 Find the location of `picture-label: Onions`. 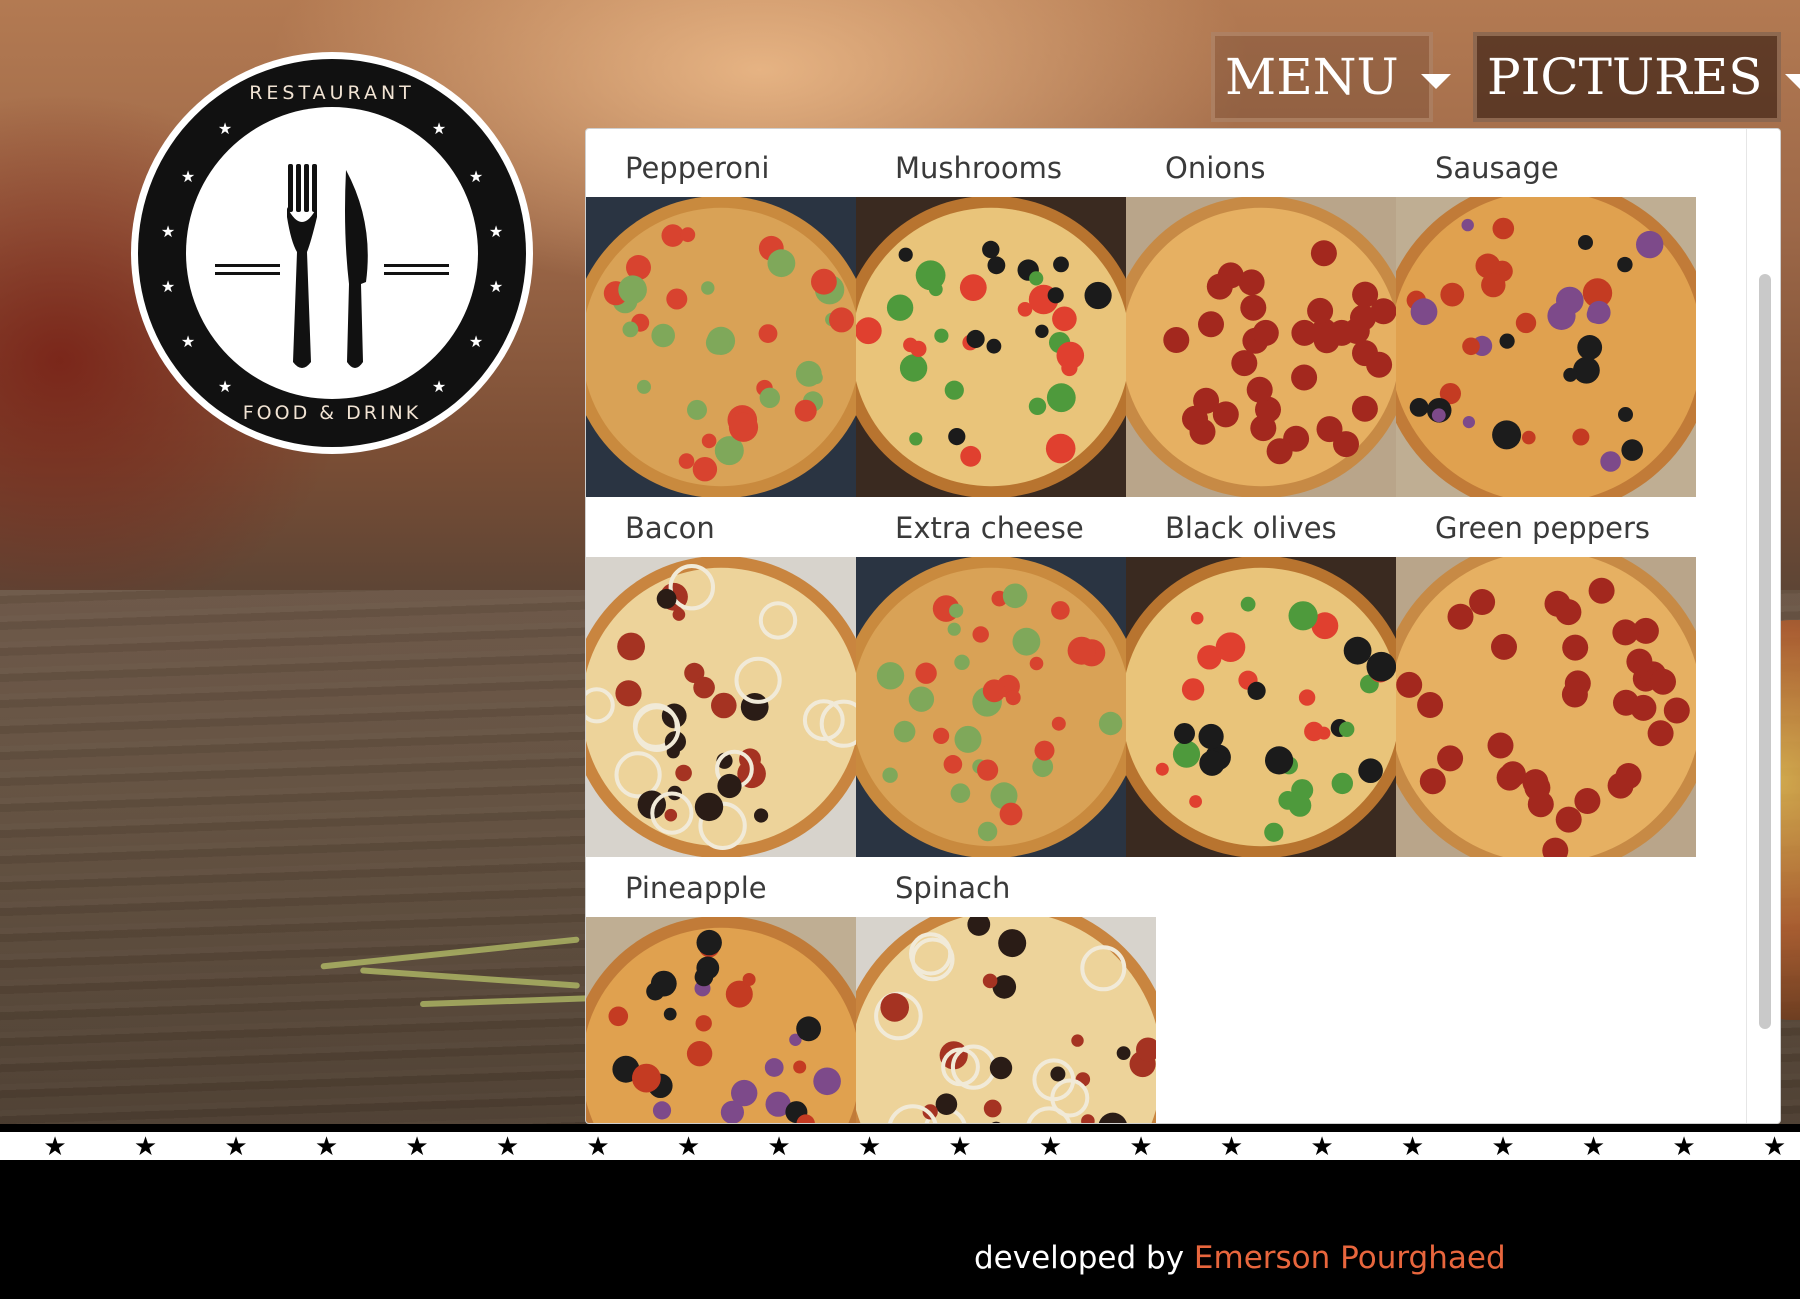

picture-label: Onions is located at coordinates (1215, 168).